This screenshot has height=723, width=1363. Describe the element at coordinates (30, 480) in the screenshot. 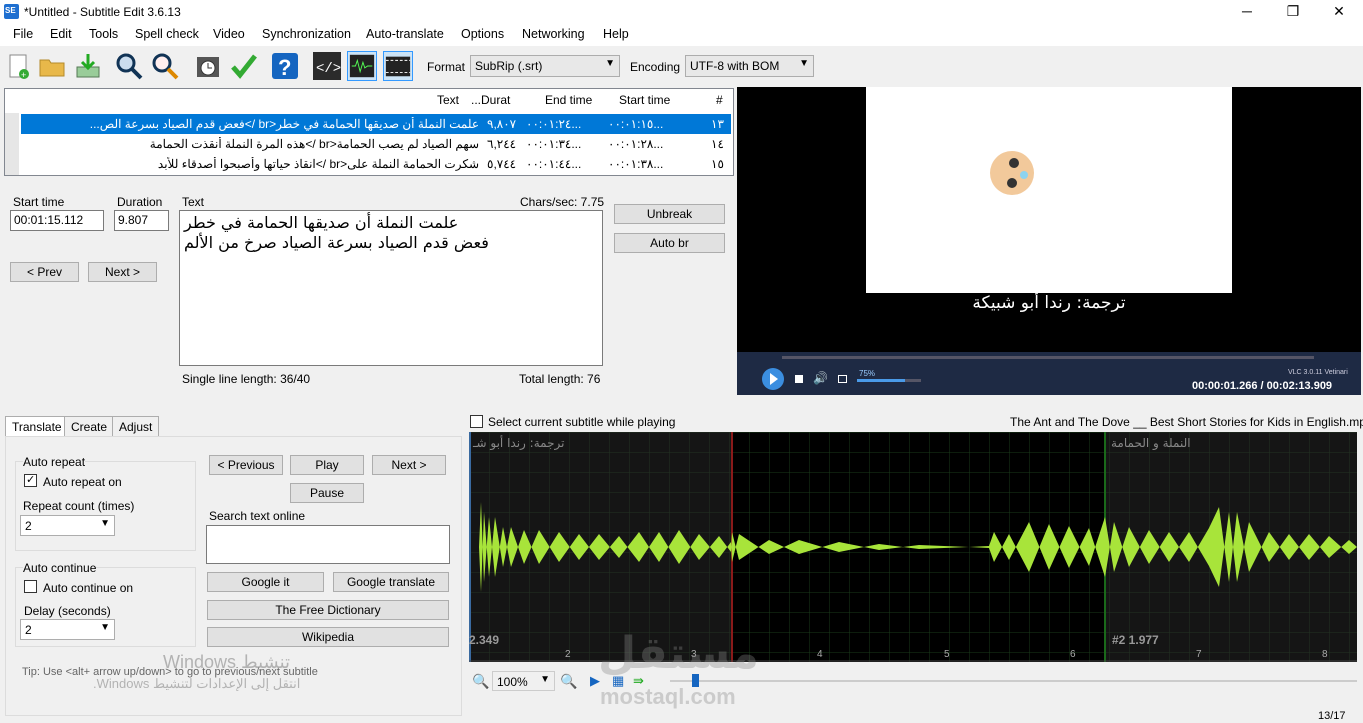

I see `auto-repeat-checkbox: ✓` at that location.